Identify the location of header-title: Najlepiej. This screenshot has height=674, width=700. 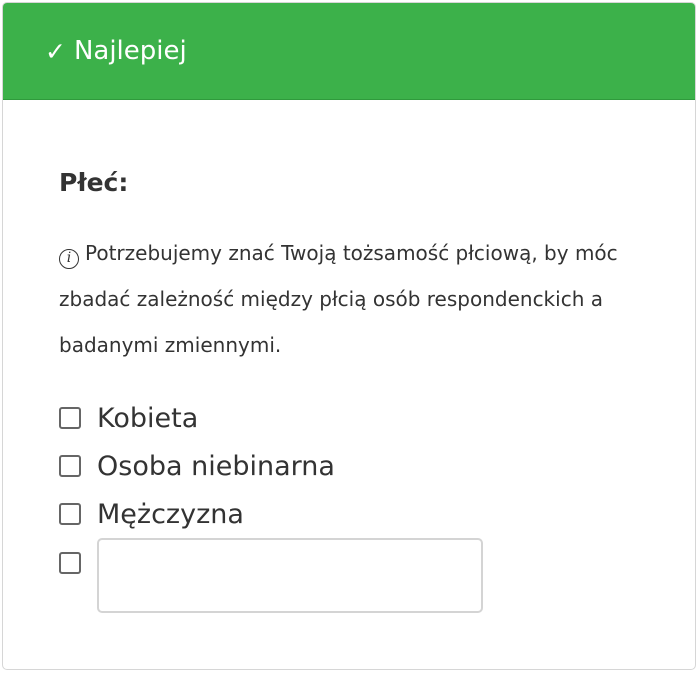
(130, 51).